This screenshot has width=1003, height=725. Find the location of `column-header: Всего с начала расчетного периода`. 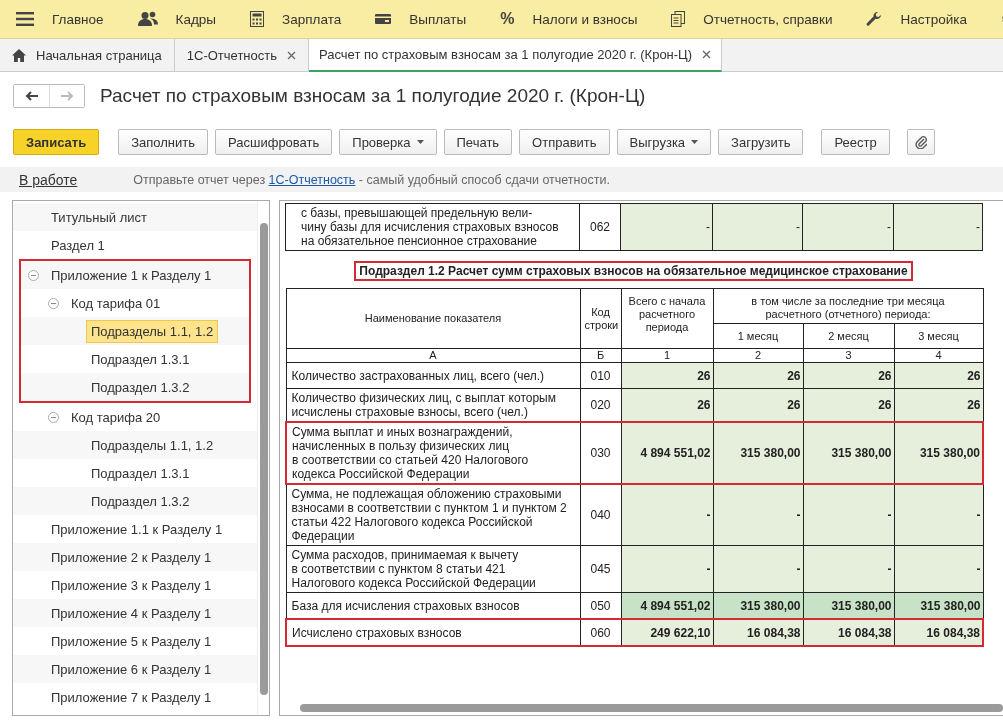

column-header: Всего с начала расчетного периода is located at coordinates (667, 318).